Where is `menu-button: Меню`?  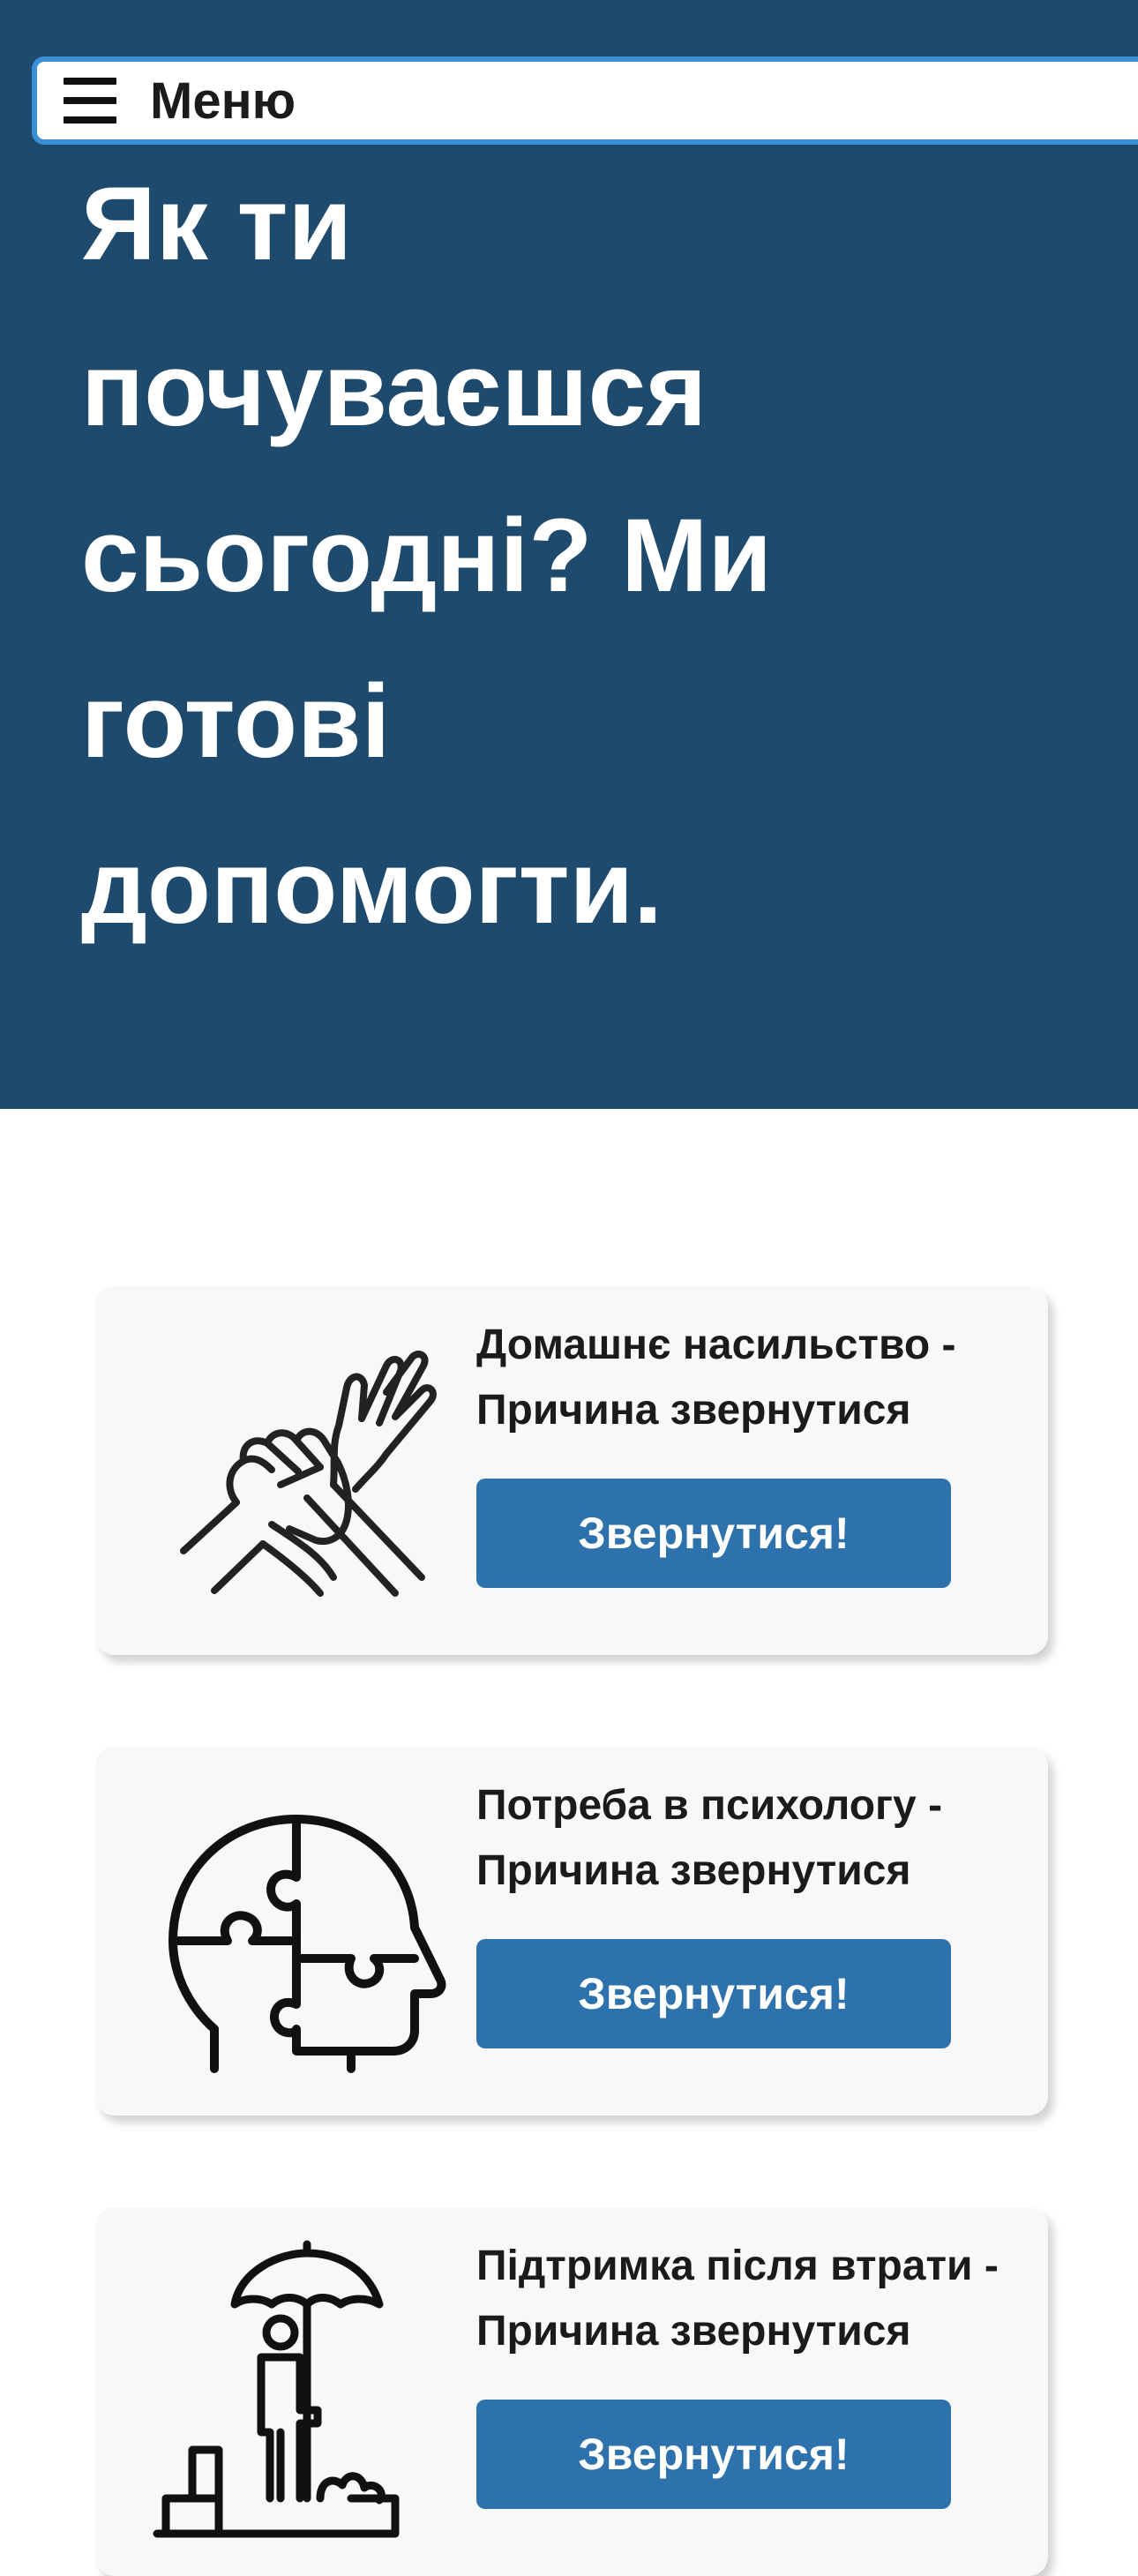
menu-button: Меню is located at coordinates (585, 101).